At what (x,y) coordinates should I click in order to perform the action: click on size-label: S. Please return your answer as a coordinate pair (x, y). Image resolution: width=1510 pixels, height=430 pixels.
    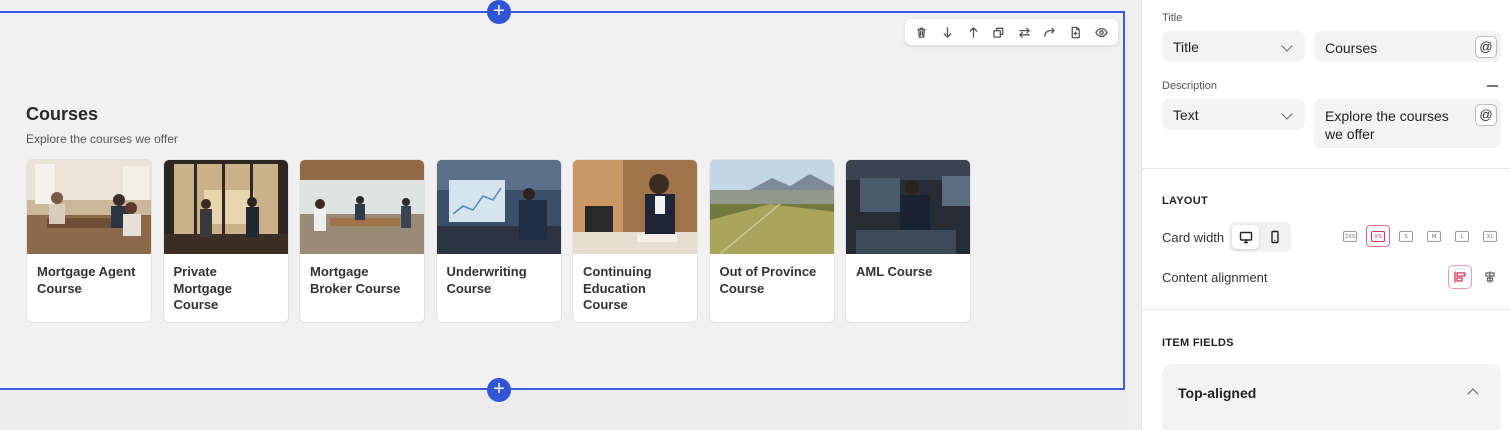
    Looking at the image, I should click on (1406, 236).